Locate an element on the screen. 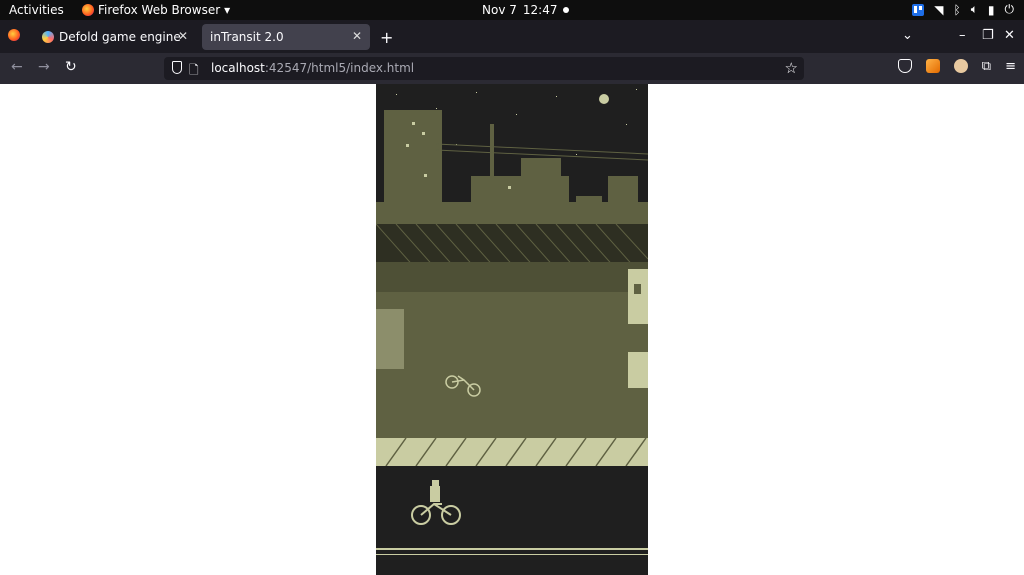 This screenshot has height=575, width=1024. tab-label: inTransit 2.0 is located at coordinates (247, 37).